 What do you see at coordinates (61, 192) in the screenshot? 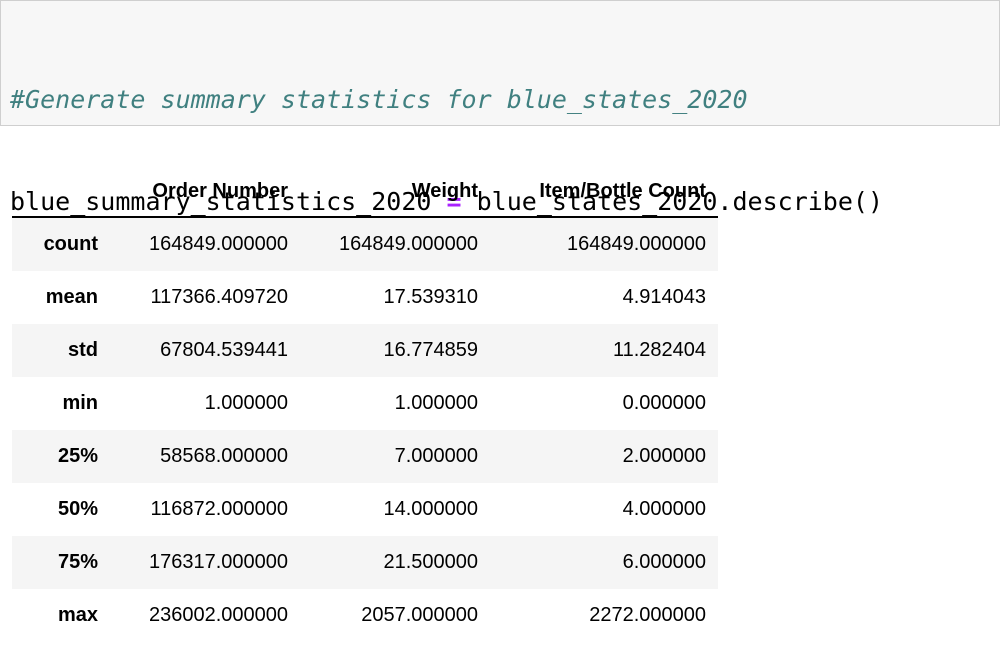
I see `header-cell-index` at bounding box center [61, 192].